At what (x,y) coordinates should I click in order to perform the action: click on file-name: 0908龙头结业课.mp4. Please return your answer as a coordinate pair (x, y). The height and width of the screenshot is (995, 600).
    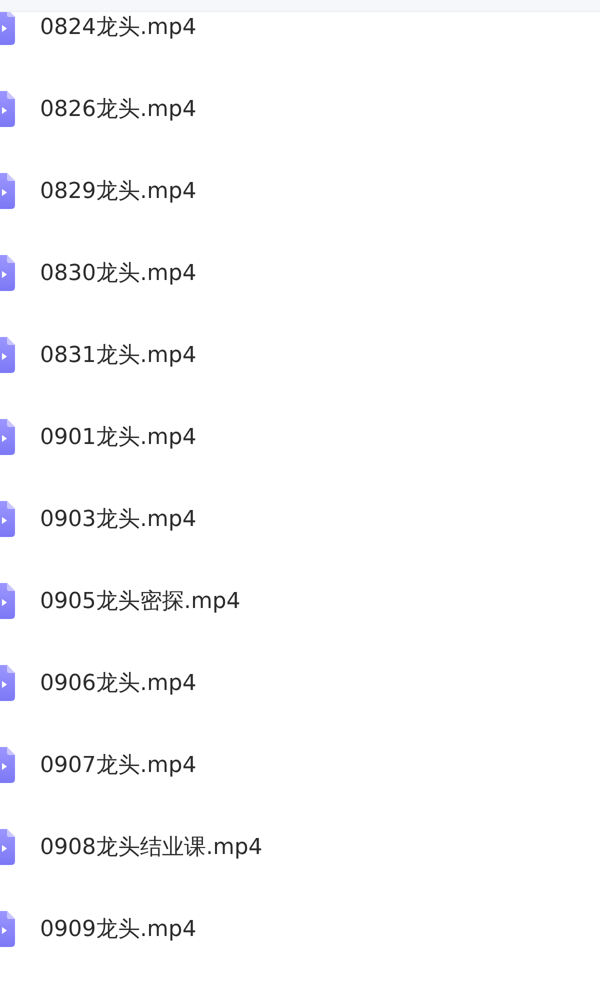
    Looking at the image, I should click on (151, 847).